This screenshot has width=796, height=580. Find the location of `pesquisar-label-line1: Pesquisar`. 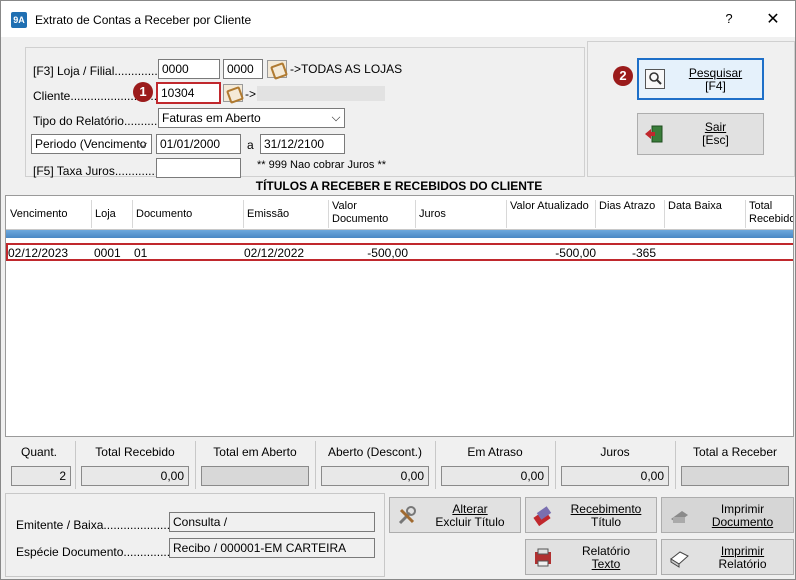

pesquisar-label-line1: Pesquisar is located at coordinates (715, 73).